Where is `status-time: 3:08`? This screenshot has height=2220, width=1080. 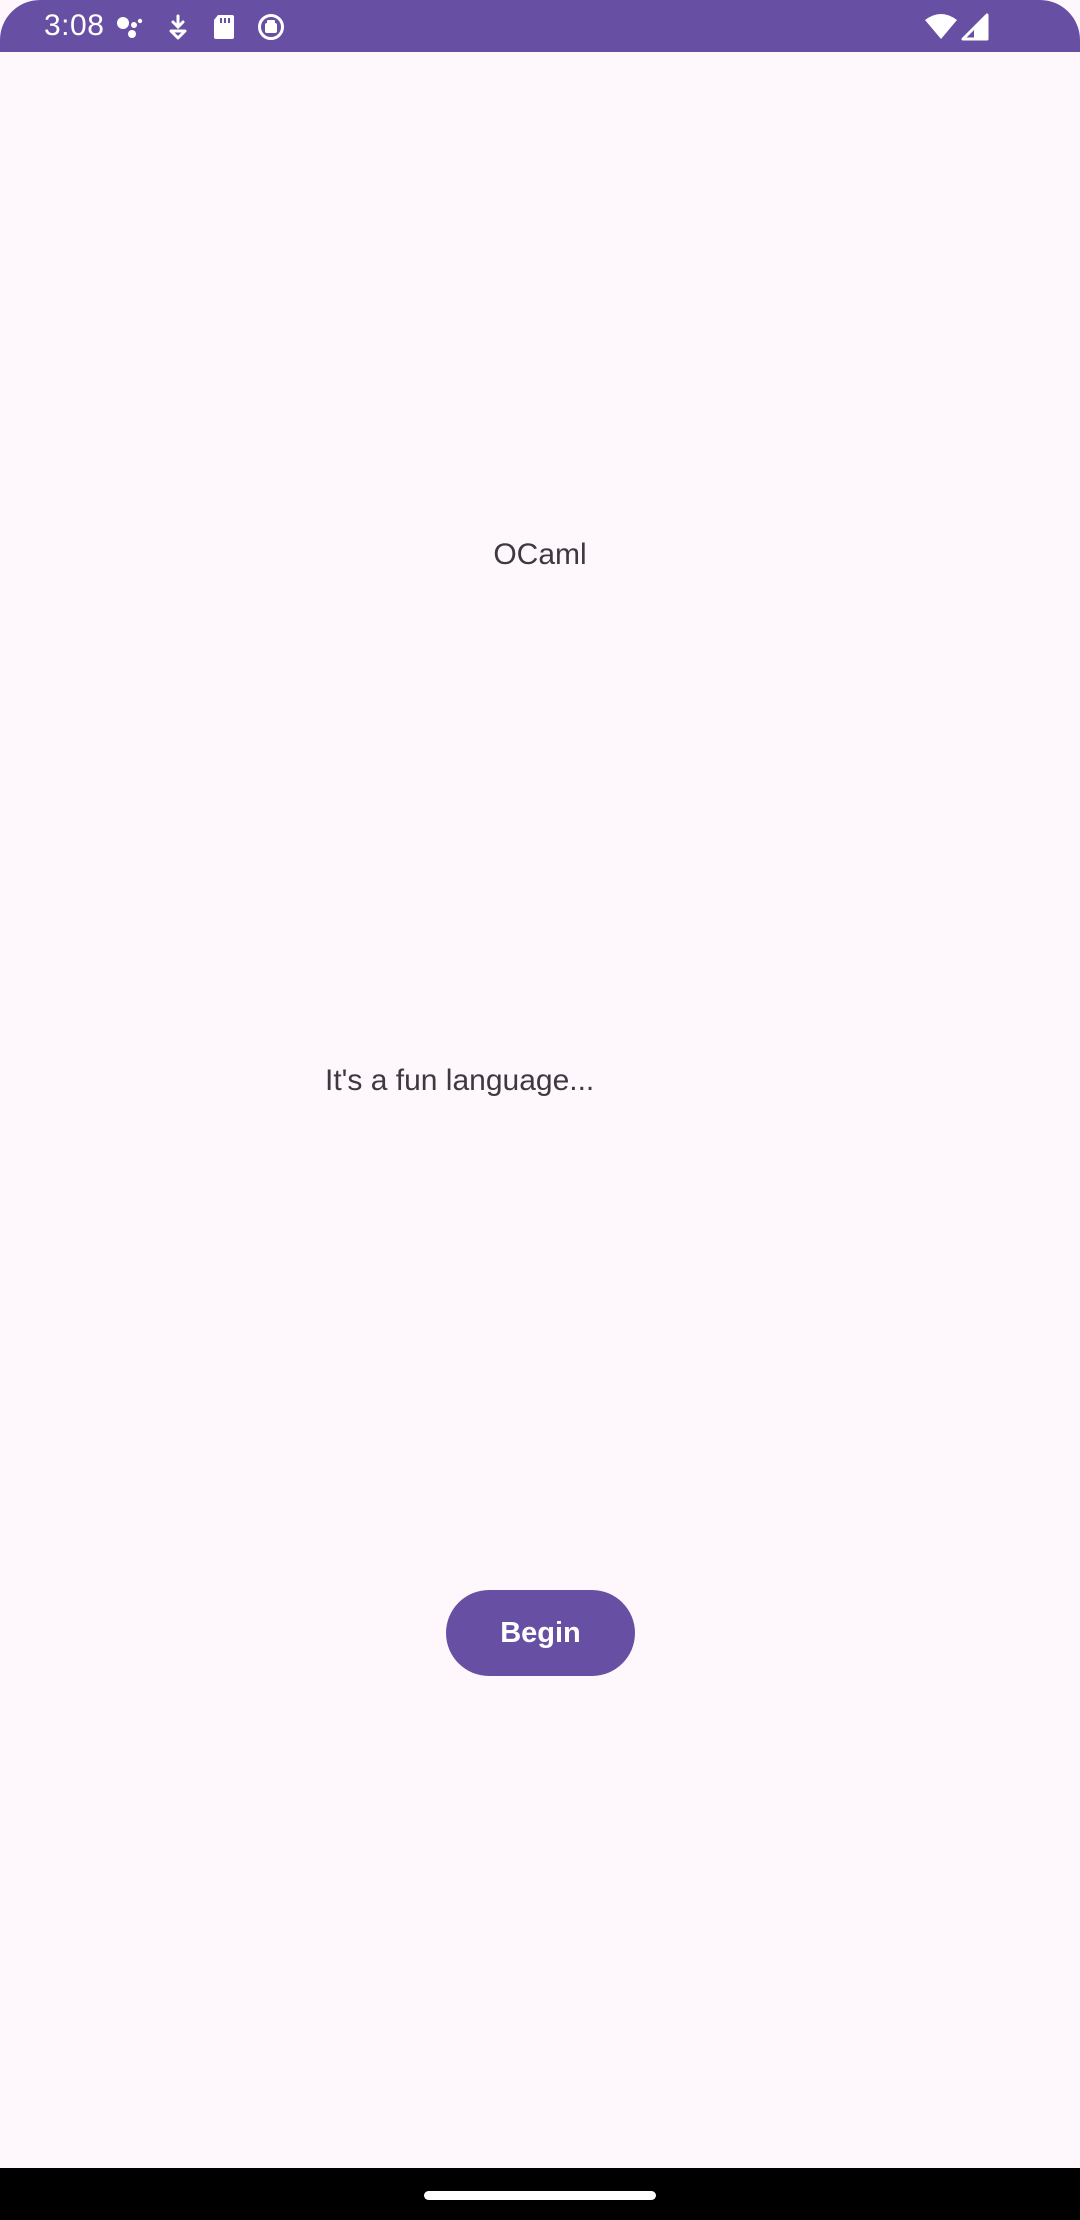
status-time: 3:08 is located at coordinates (74, 25).